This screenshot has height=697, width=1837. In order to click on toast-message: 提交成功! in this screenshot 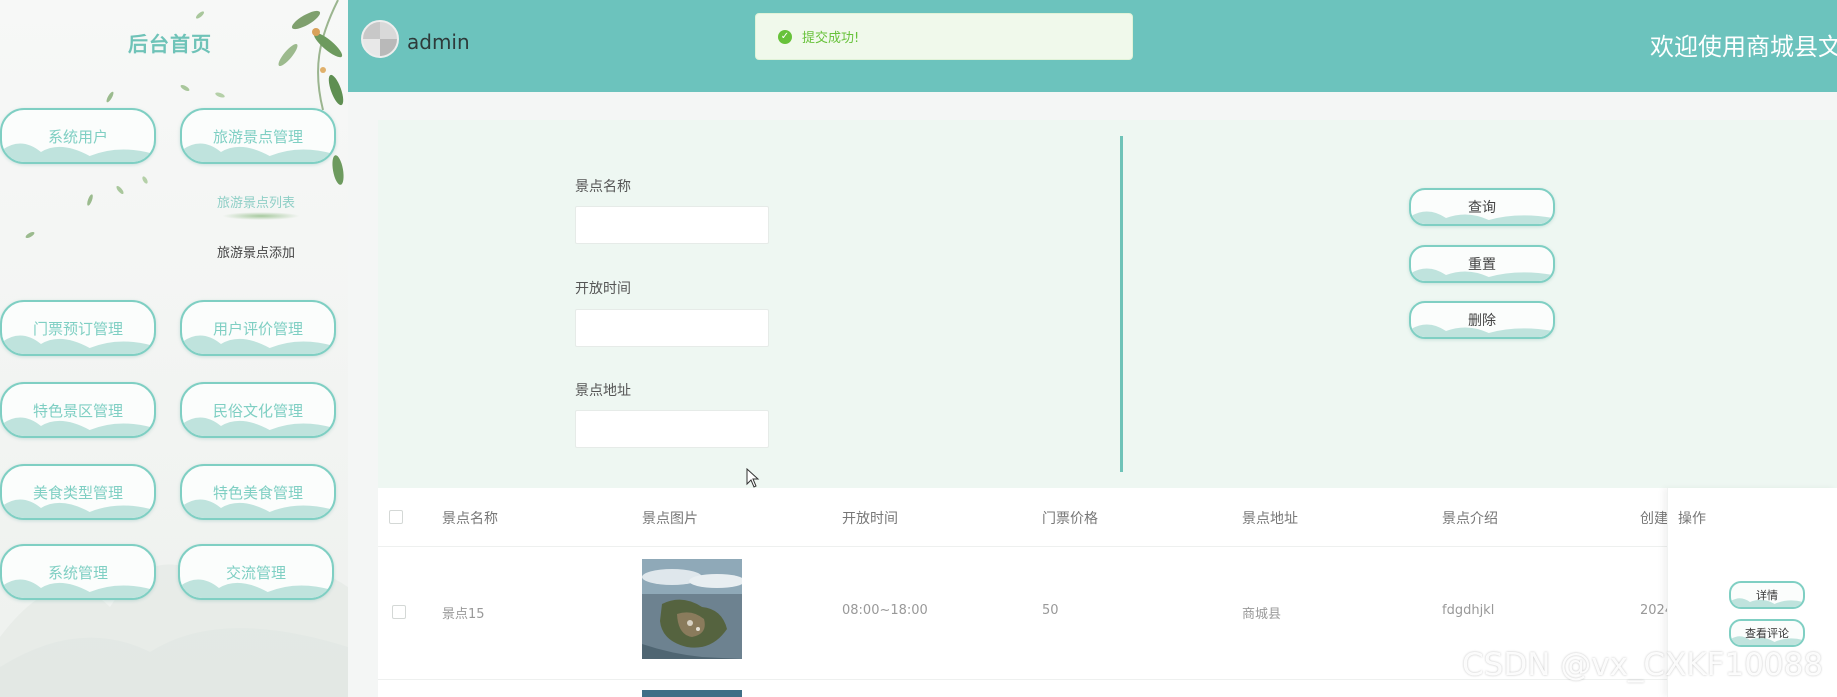, I will do `click(831, 38)`.